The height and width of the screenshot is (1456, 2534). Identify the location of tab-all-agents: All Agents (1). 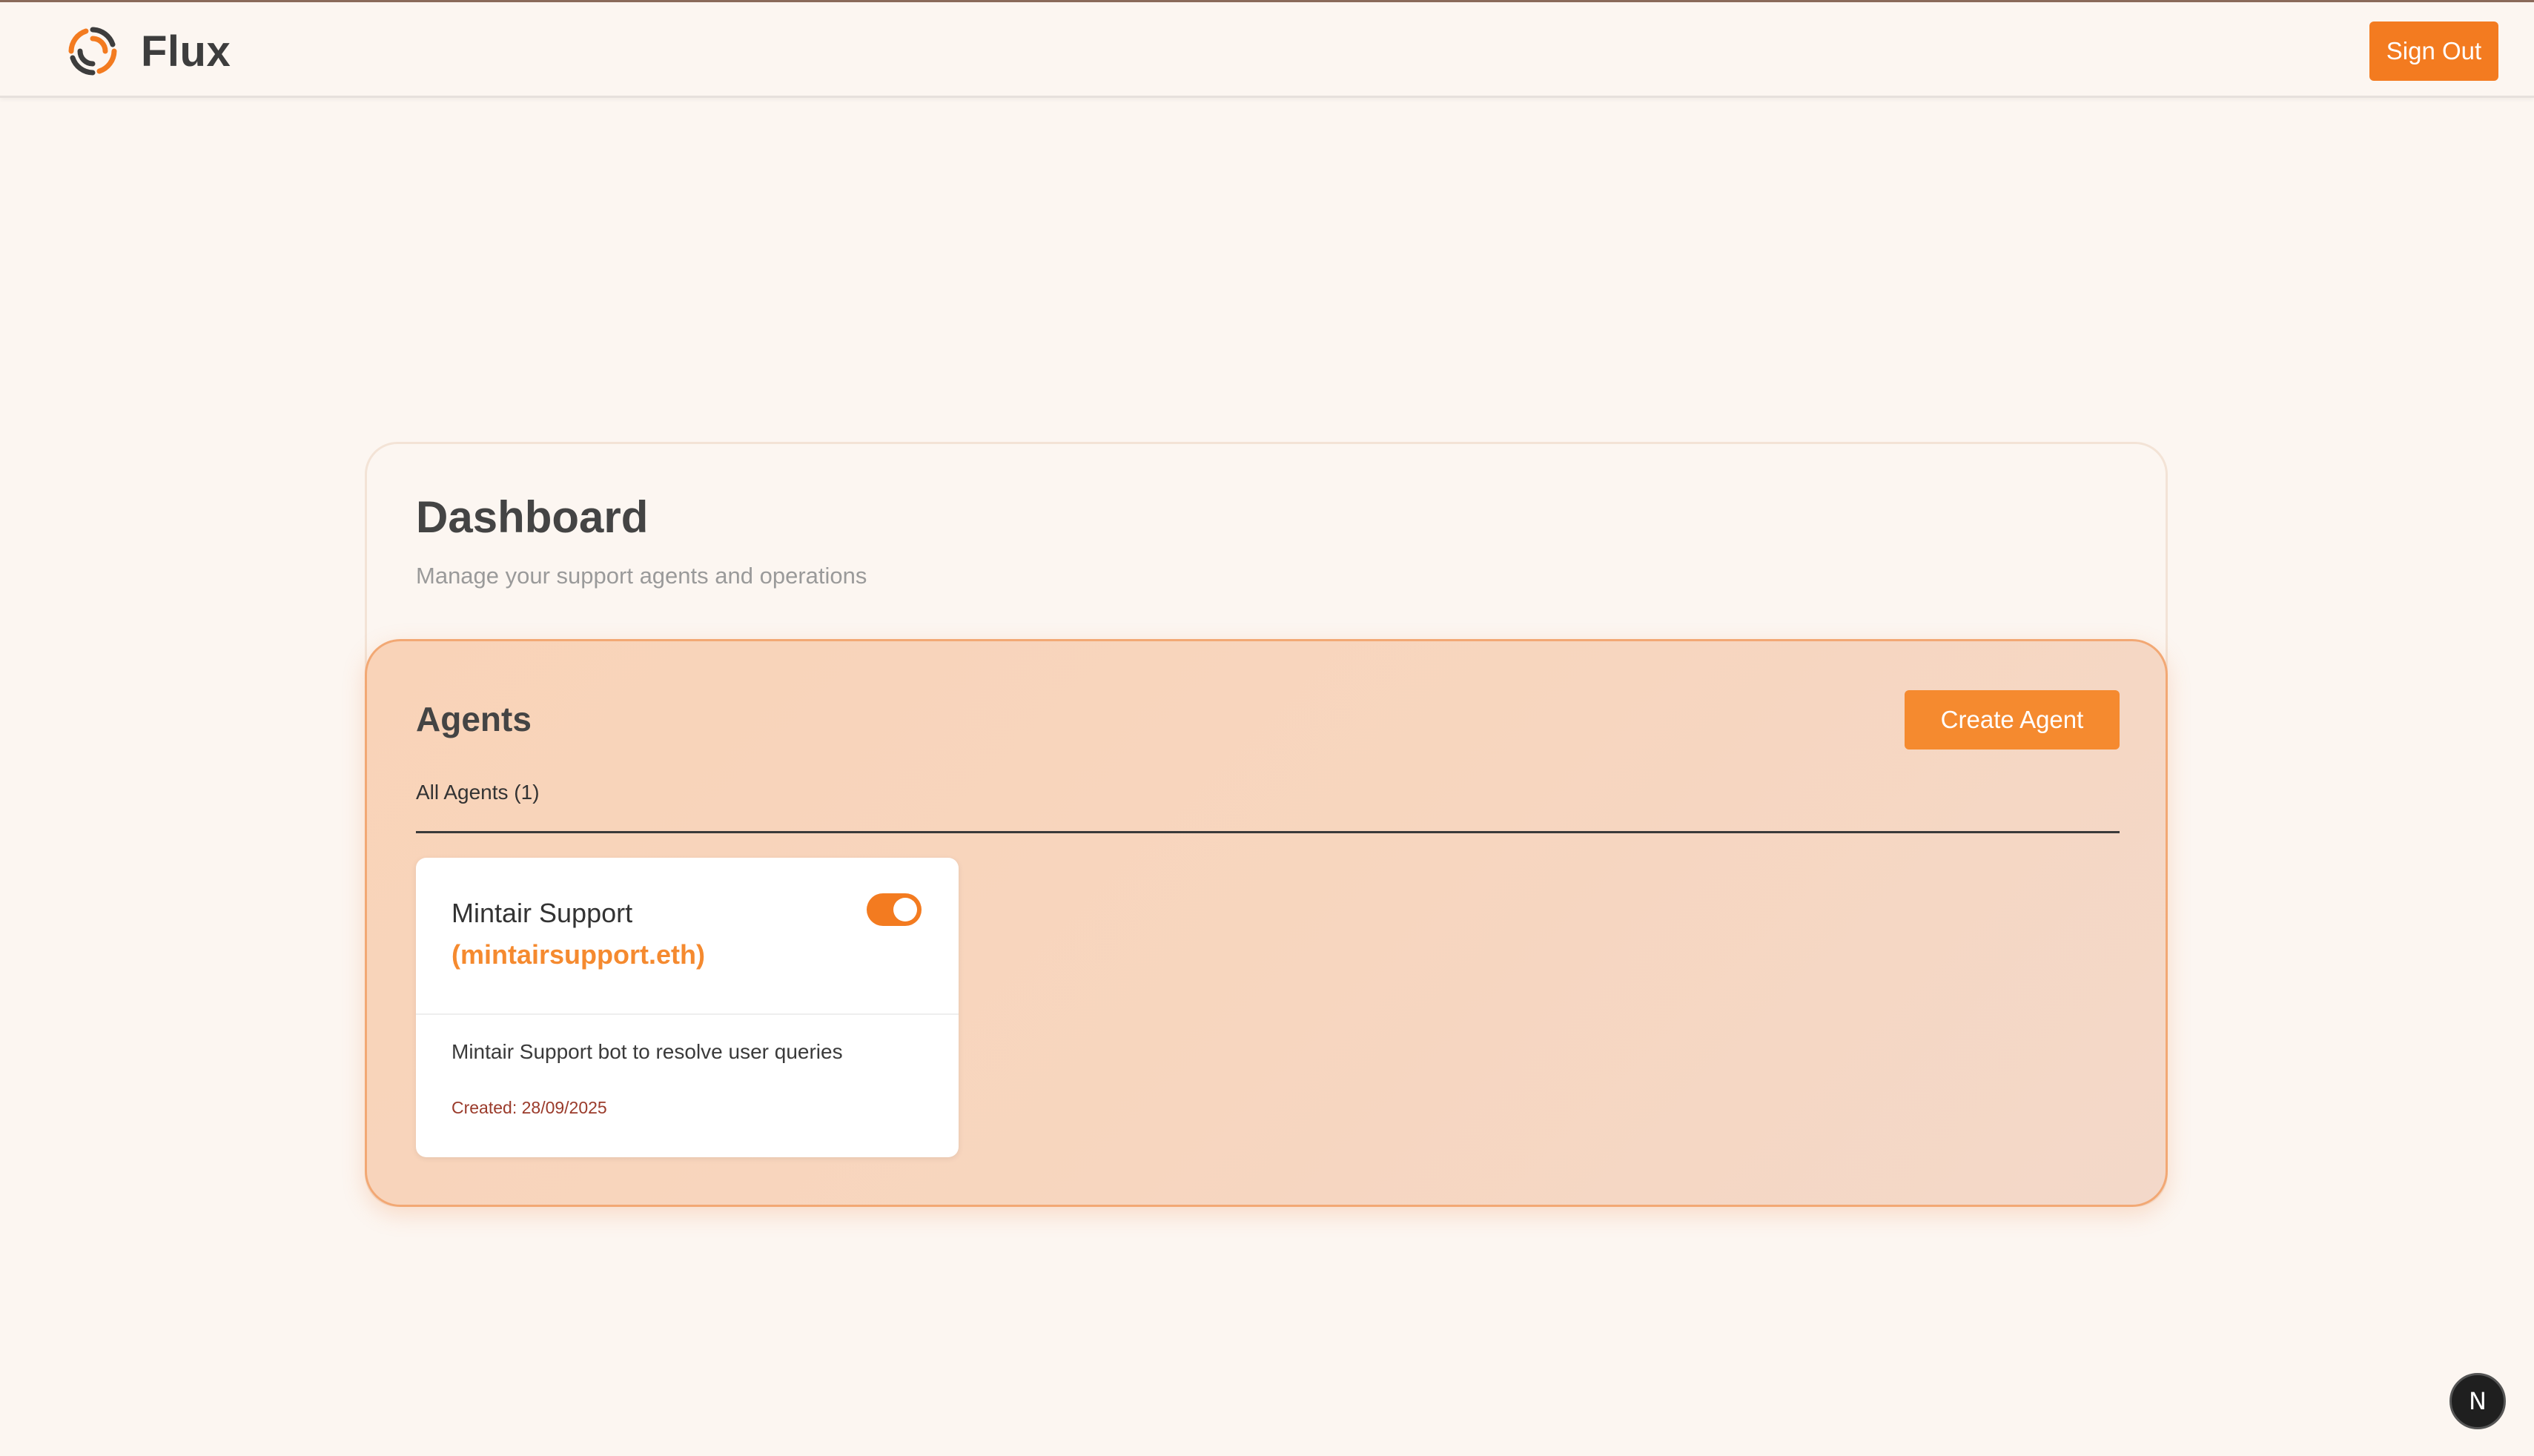
(478, 793).